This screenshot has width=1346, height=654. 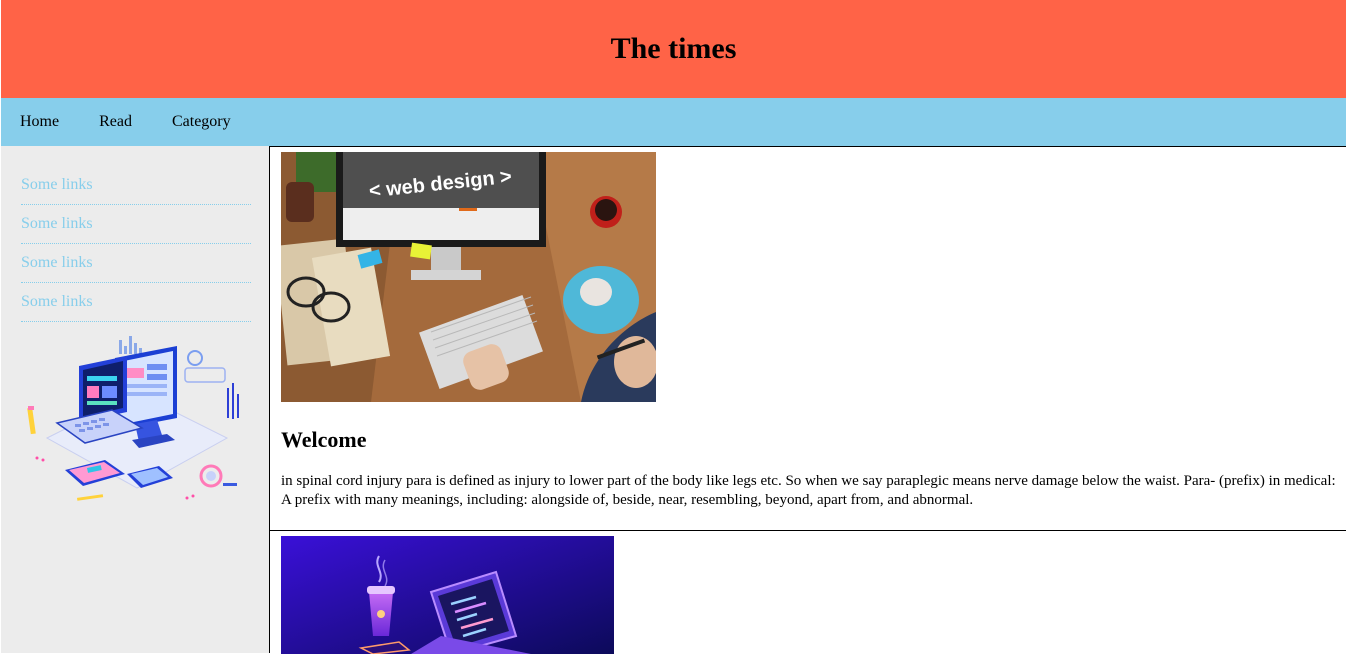 I want to click on top-nav: Home Read Category, so click(x=673, y=122).